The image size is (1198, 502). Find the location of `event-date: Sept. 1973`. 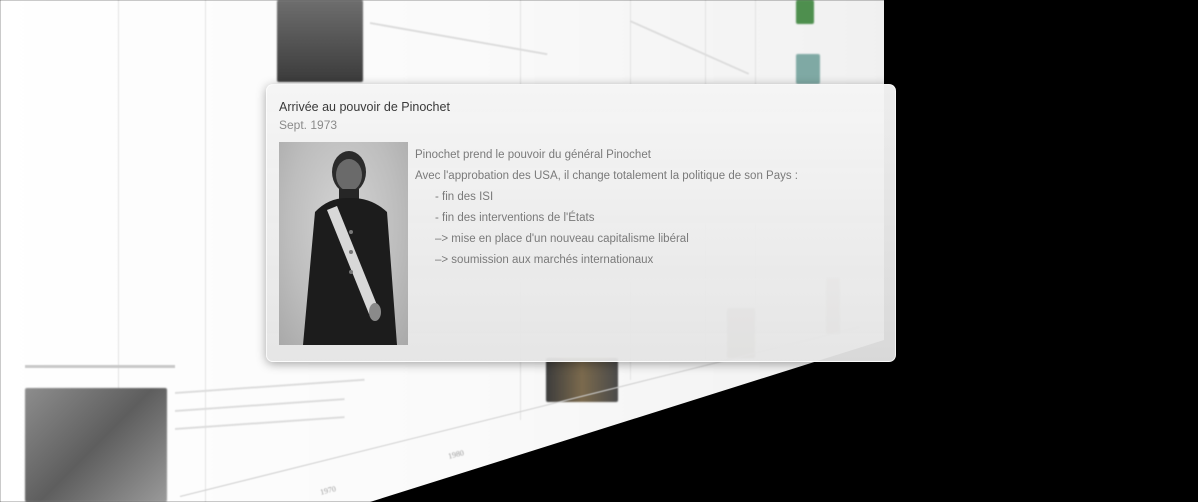

event-date: Sept. 1973 is located at coordinates (308, 125).